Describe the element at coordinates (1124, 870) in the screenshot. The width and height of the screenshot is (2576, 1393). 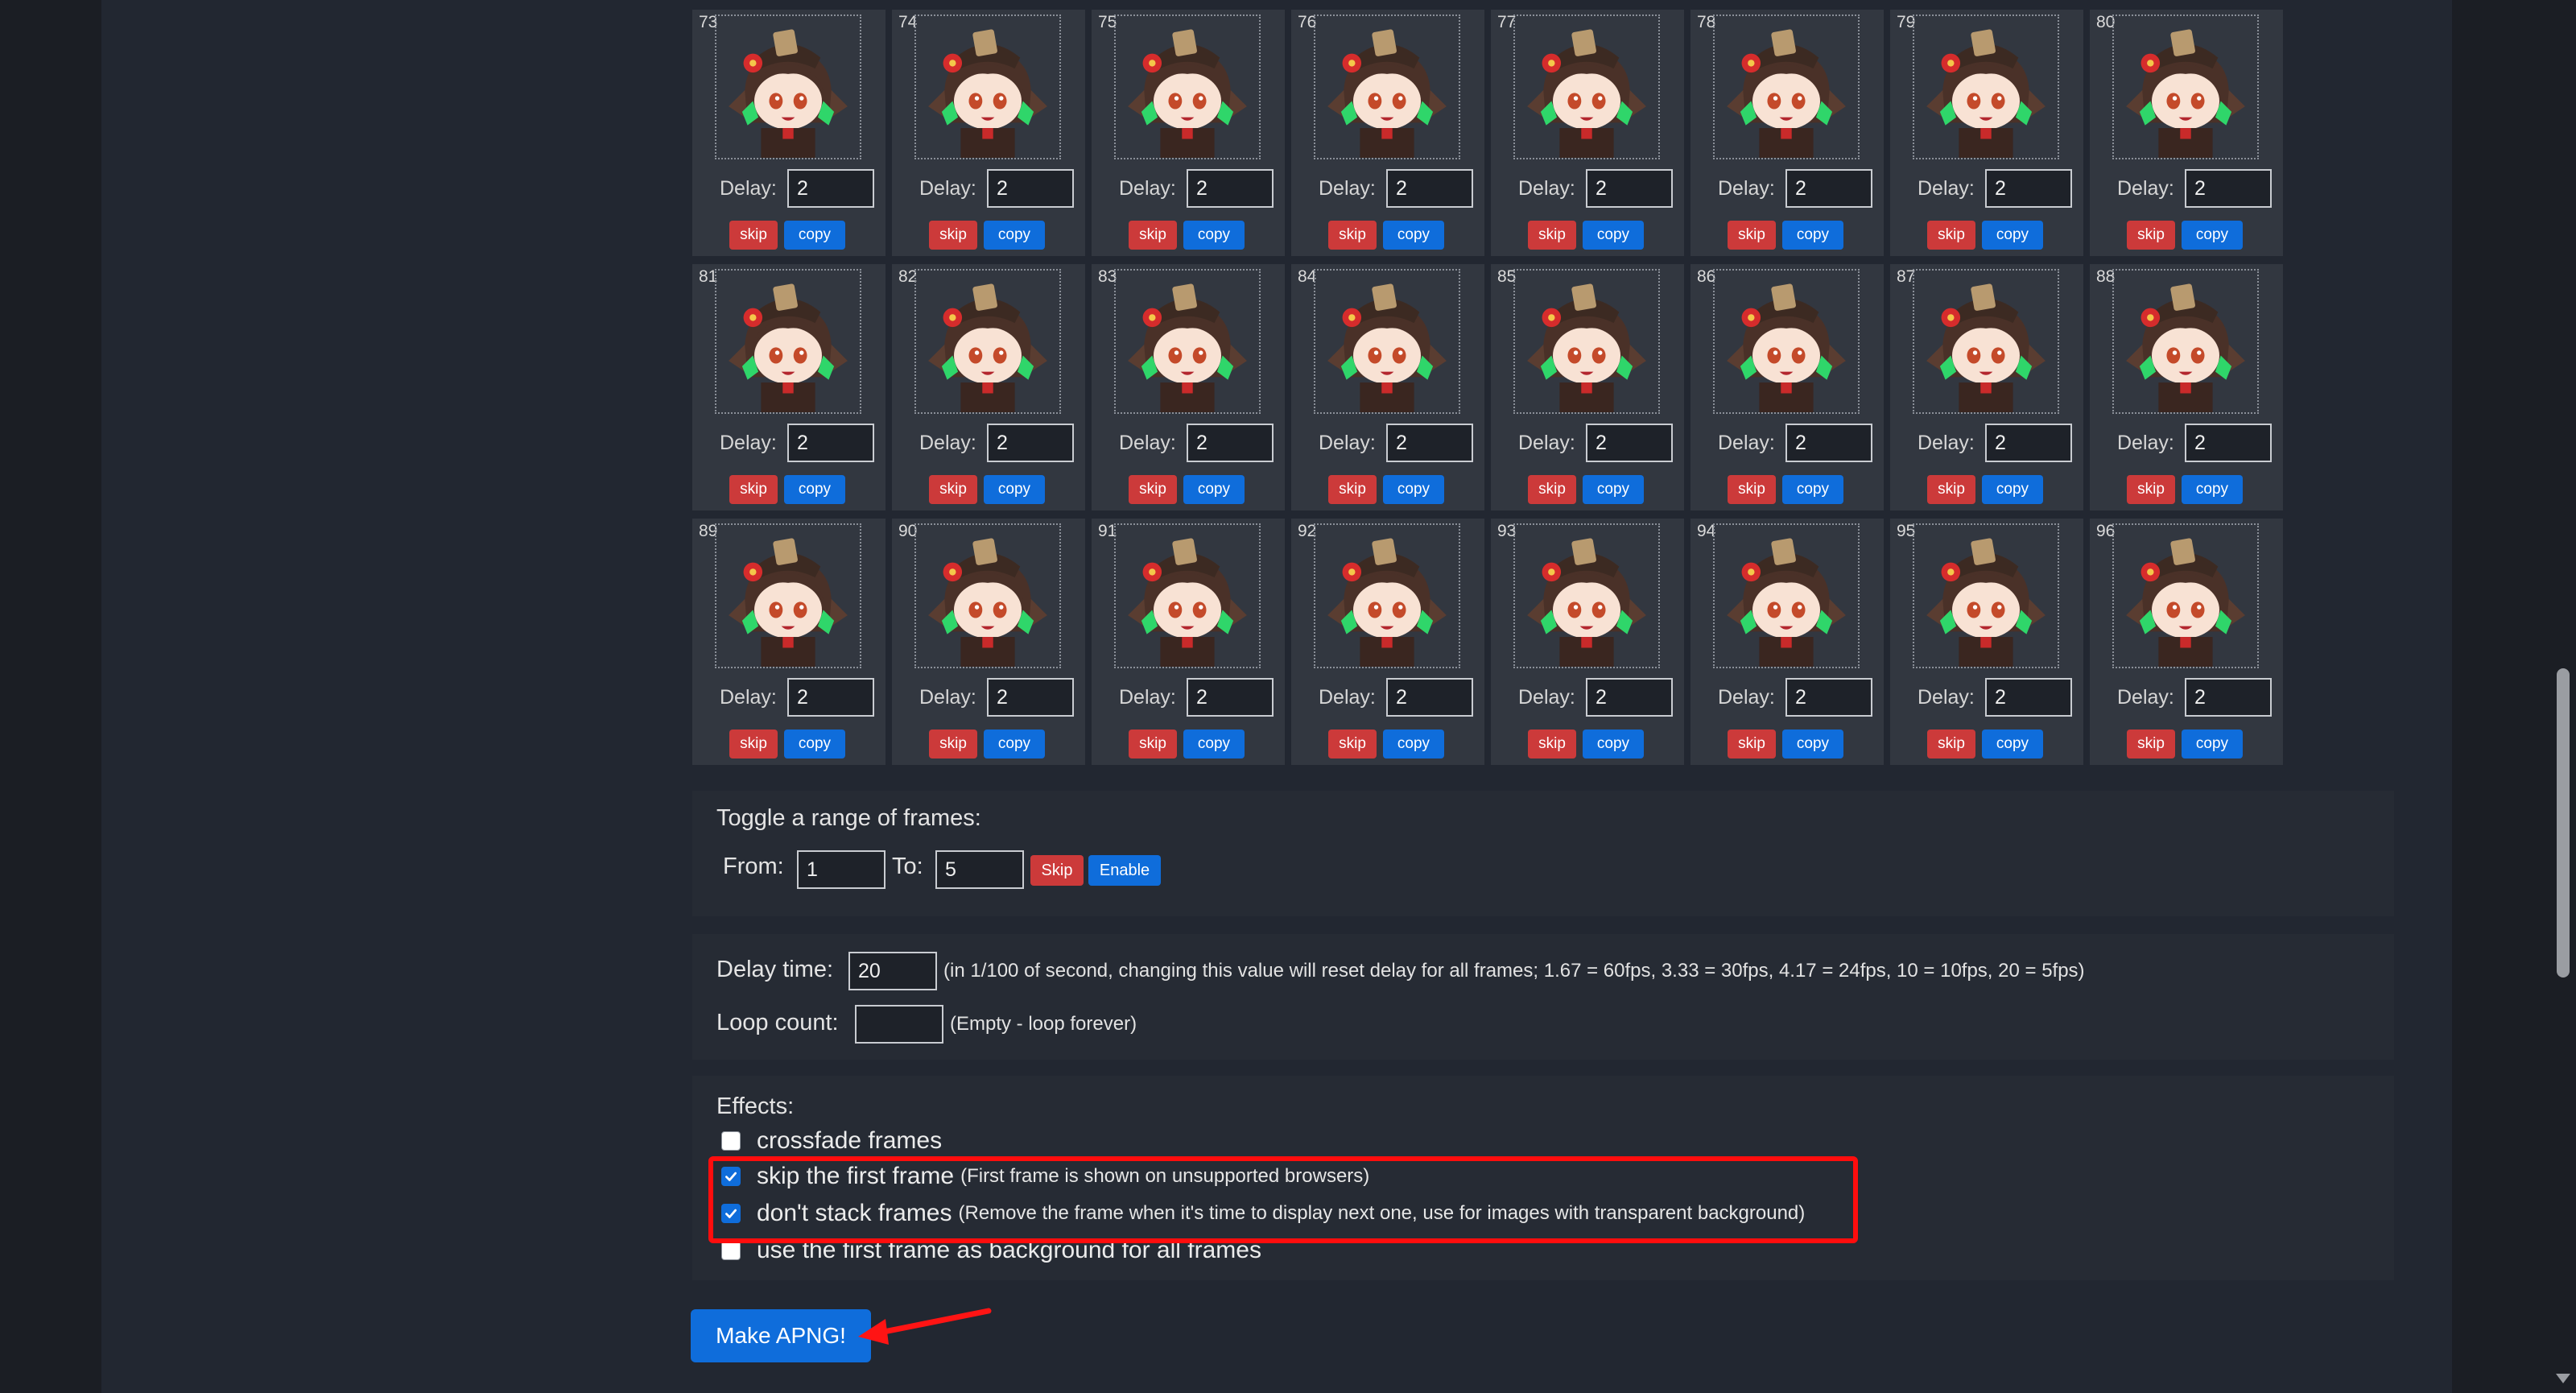
I see `range-enable-button: Enable` at that location.